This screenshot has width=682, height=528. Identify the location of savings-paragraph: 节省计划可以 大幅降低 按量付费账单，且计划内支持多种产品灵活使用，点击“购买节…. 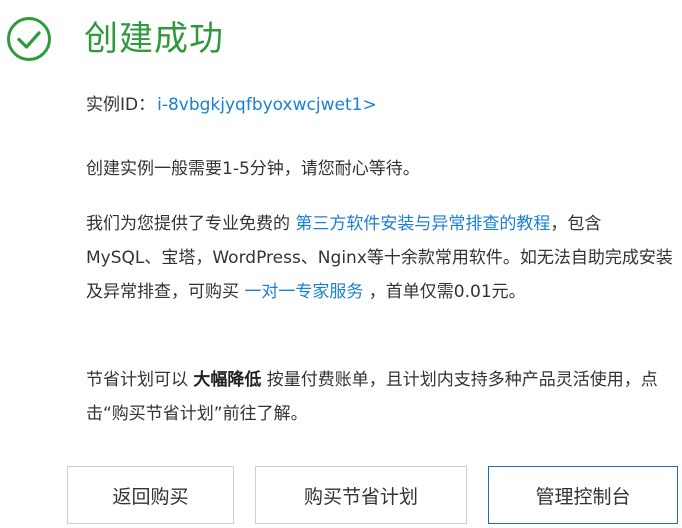
(381, 397).